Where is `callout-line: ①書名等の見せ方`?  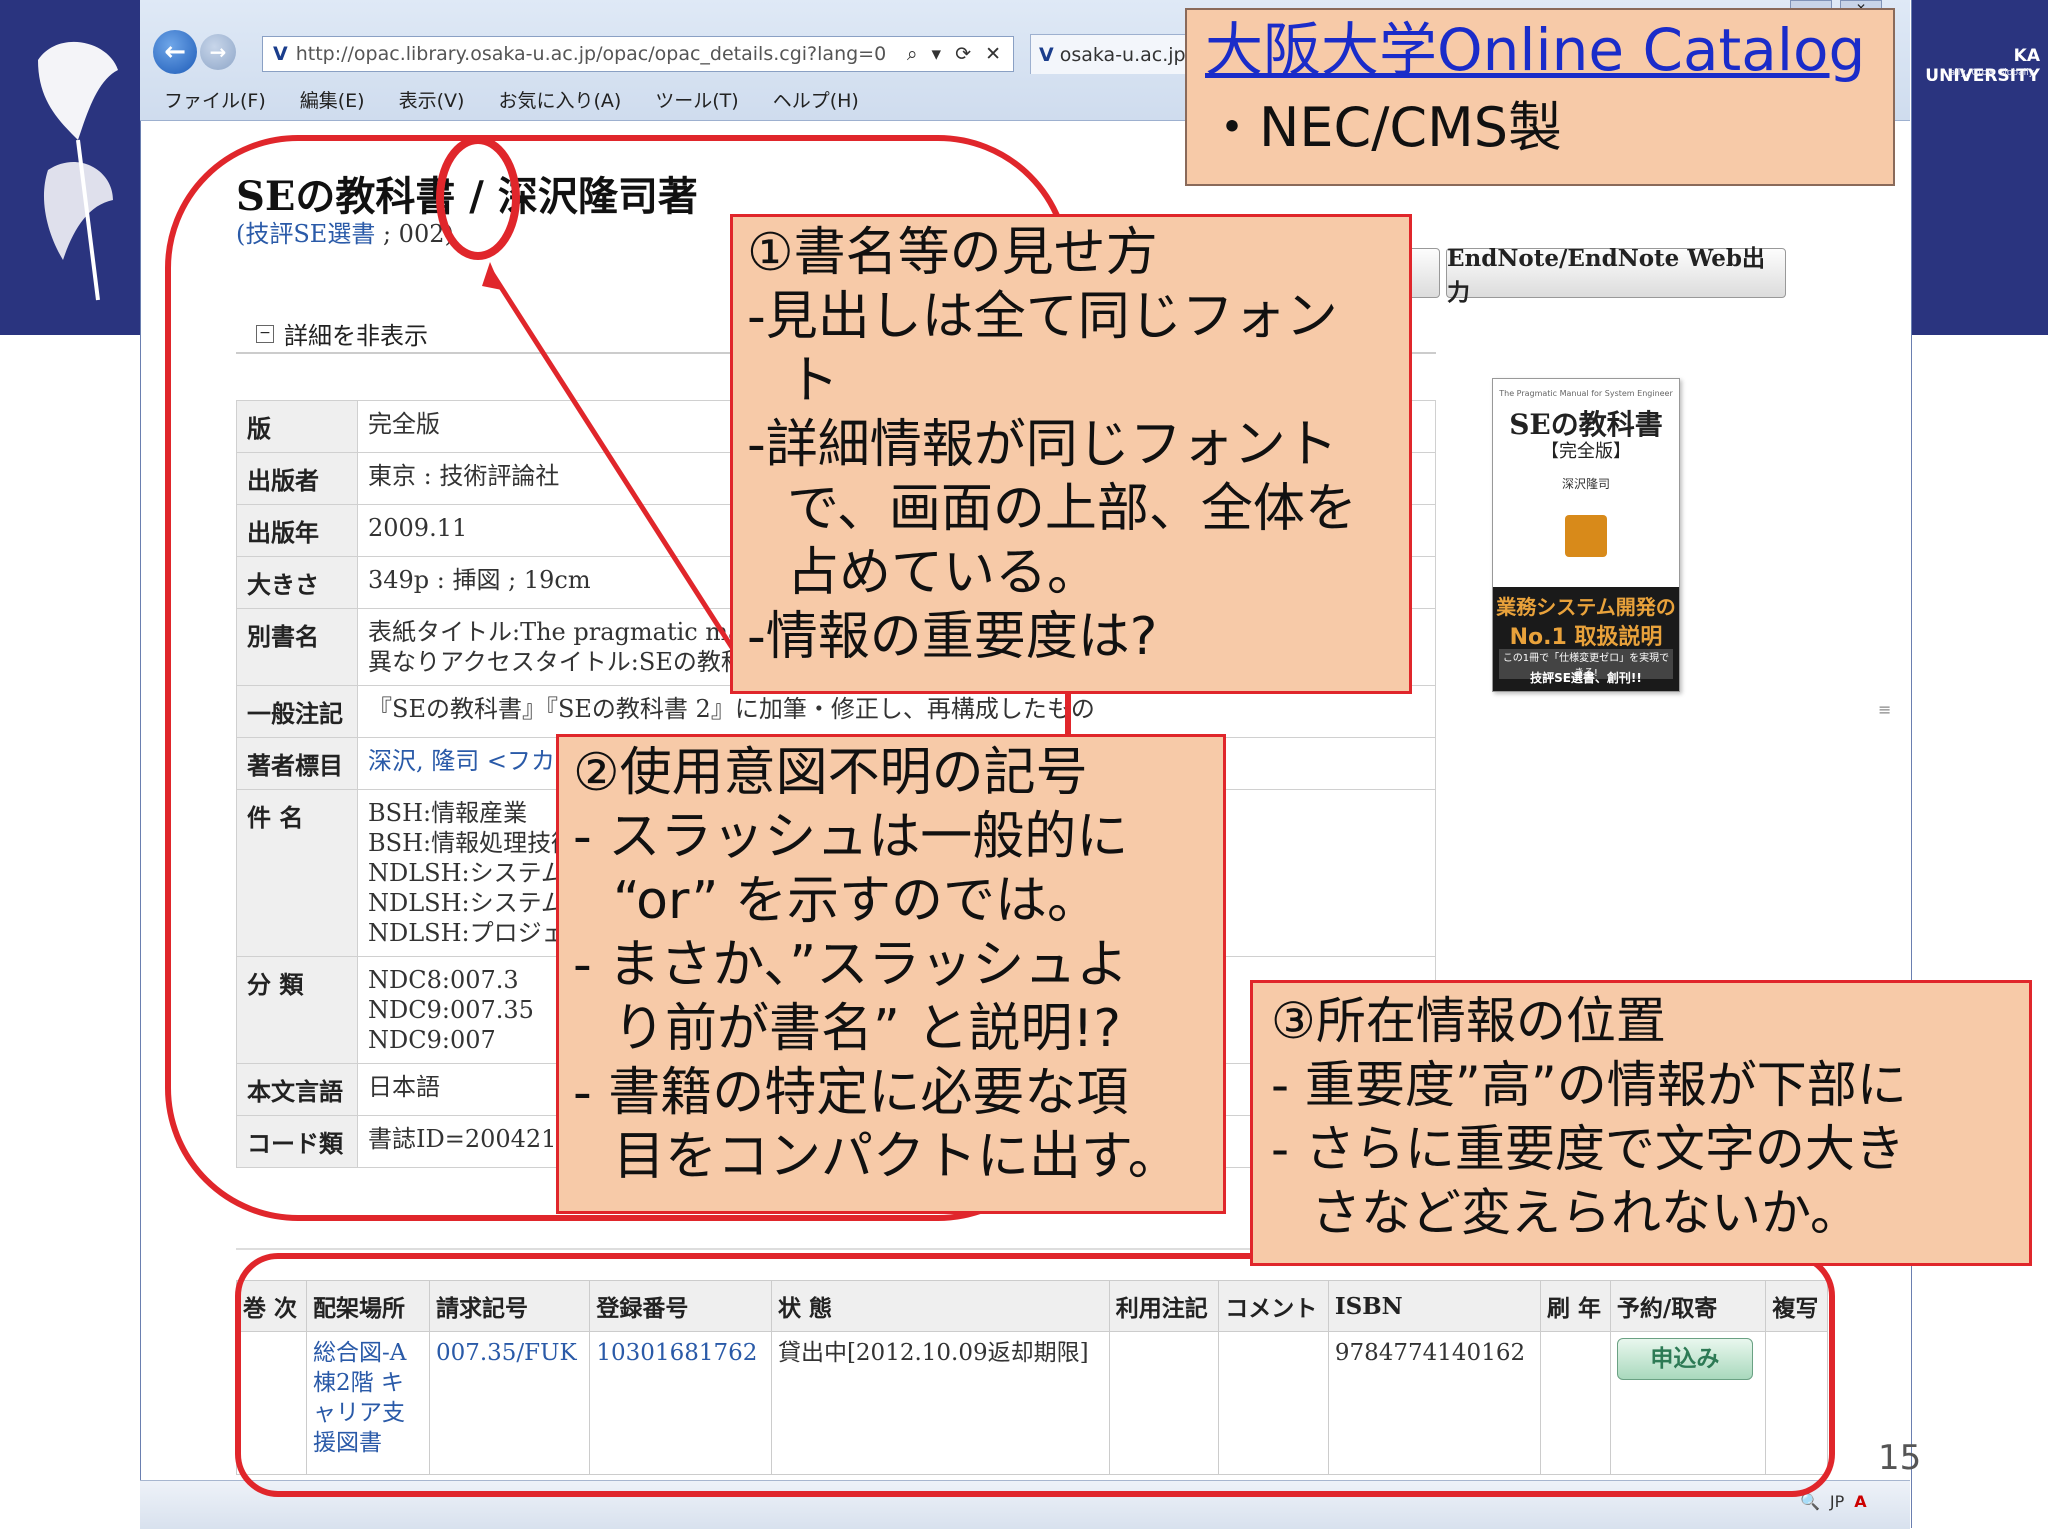
callout-line: ①書名等の見せ方 is located at coordinates (952, 253).